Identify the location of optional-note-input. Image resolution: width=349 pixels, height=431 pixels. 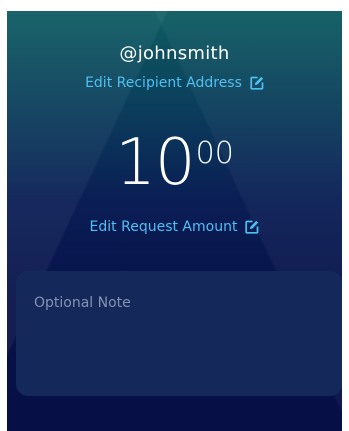
(179, 333).